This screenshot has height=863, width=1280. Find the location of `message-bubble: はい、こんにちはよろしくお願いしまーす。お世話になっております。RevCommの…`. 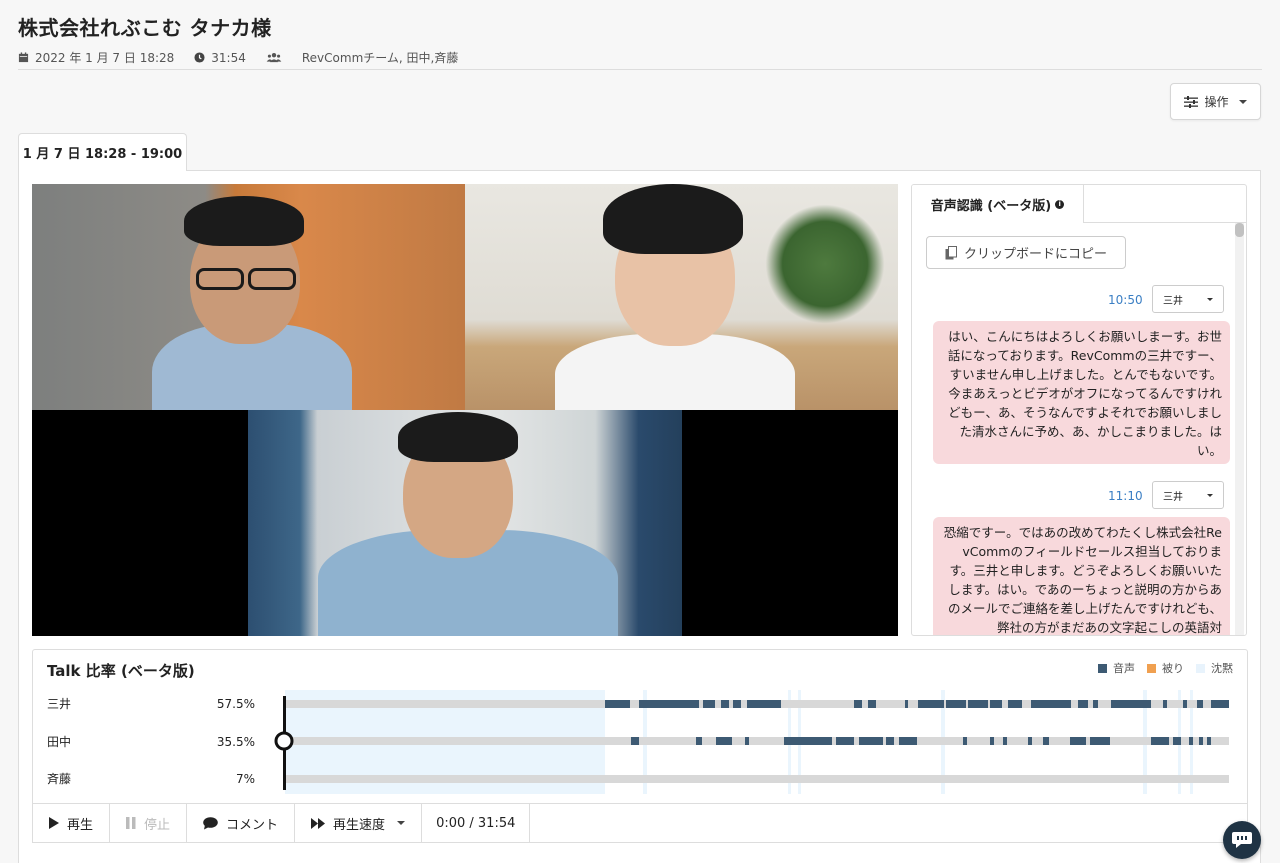

message-bubble: はい、こんにちはよろしくお願いしまーす。お世話になっております。RevCommの… is located at coordinates (1081, 392).